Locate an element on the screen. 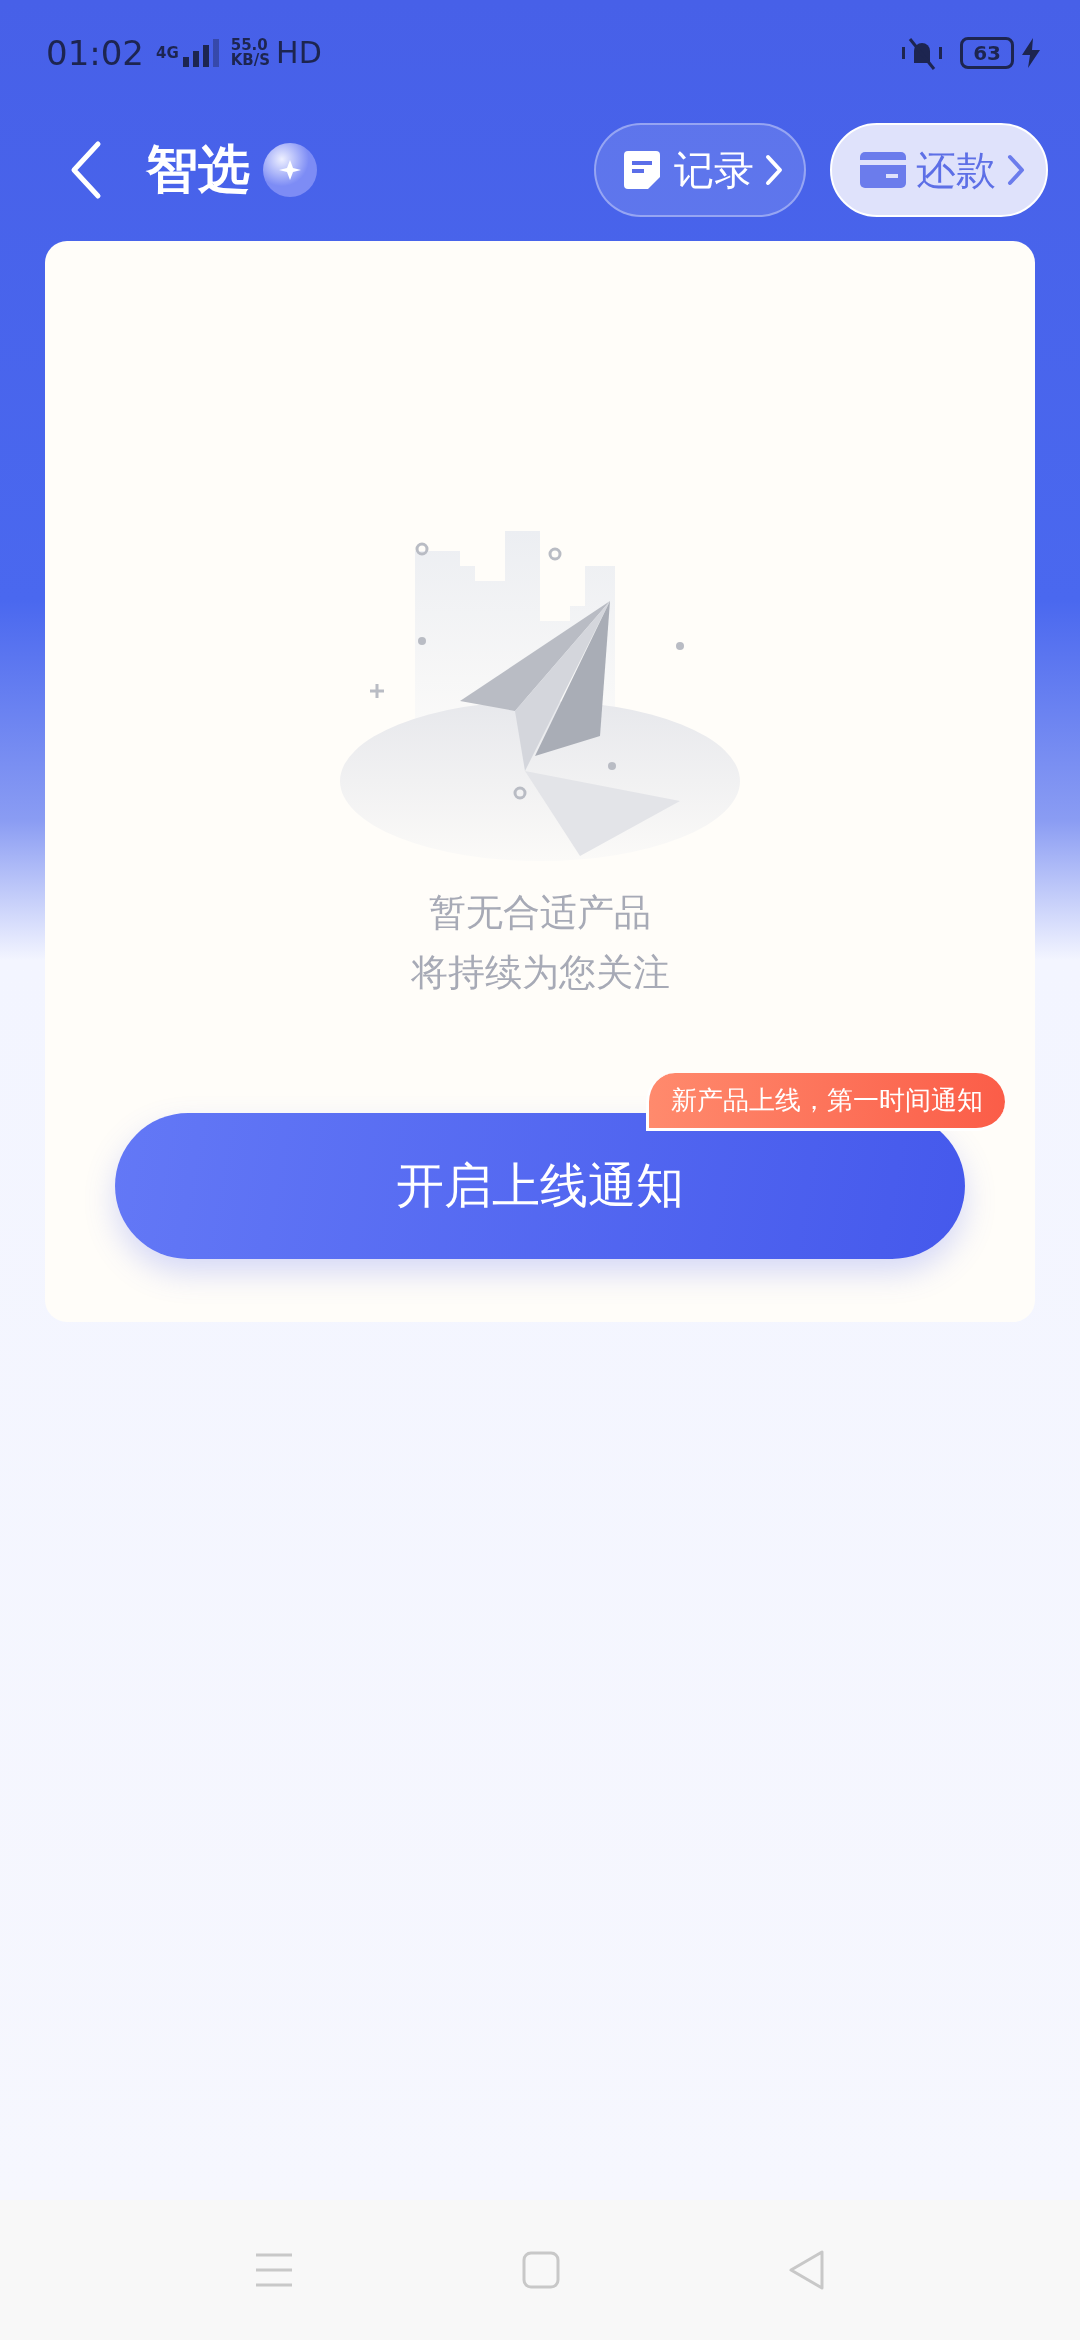  back-nav-icon is located at coordinates (807, 2270).